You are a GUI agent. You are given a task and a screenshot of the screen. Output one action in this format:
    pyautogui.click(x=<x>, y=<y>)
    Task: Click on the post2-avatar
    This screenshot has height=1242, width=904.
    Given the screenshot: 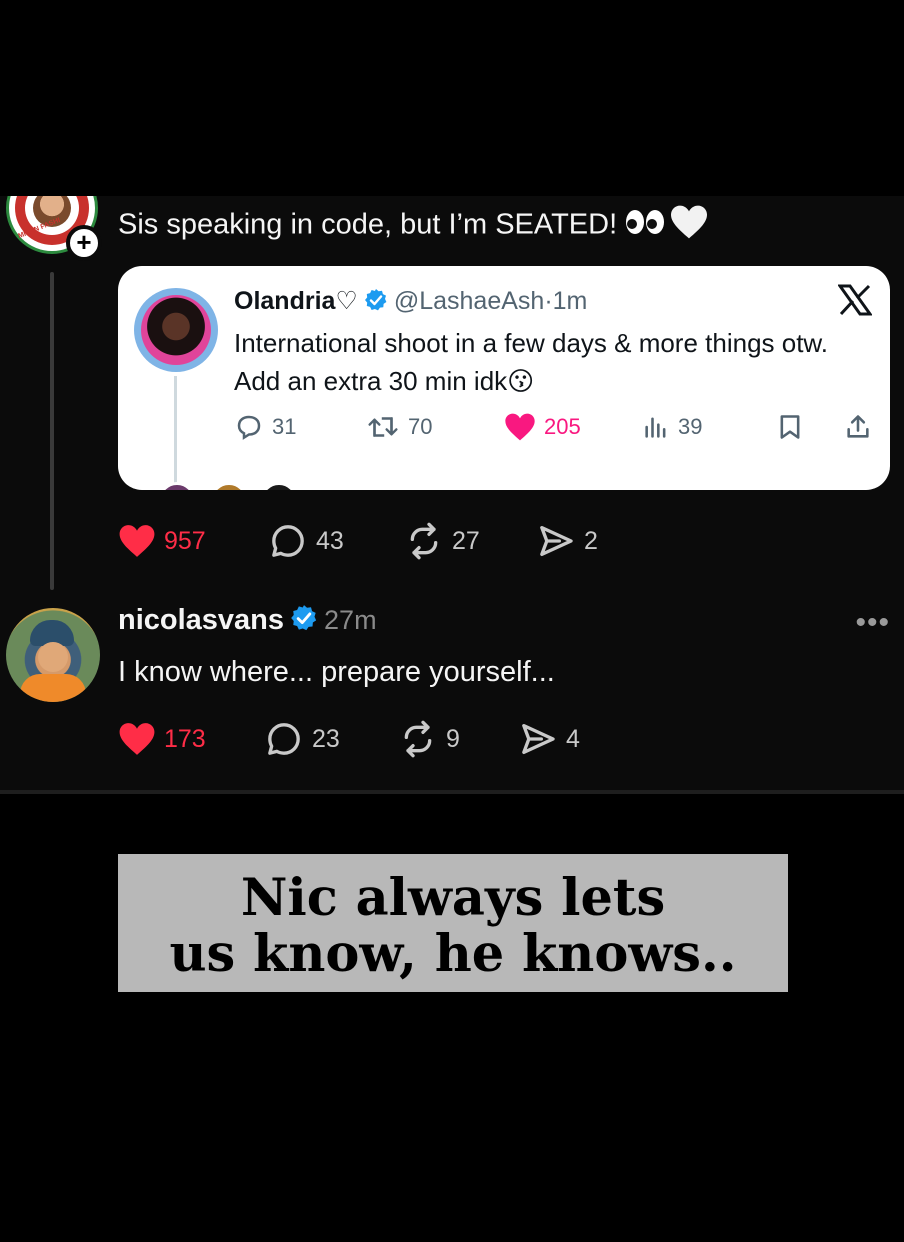 What is the action you would take?
    pyautogui.click(x=53, y=655)
    